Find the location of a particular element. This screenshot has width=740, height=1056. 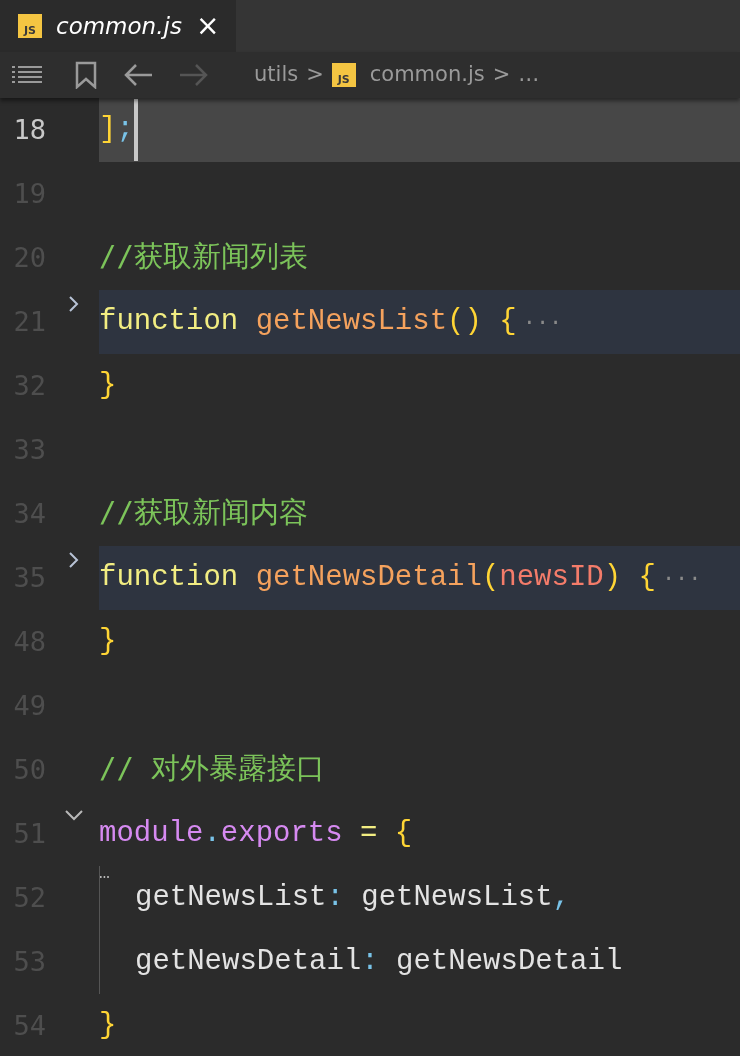

tab-title: common.js is located at coordinates (119, 26).